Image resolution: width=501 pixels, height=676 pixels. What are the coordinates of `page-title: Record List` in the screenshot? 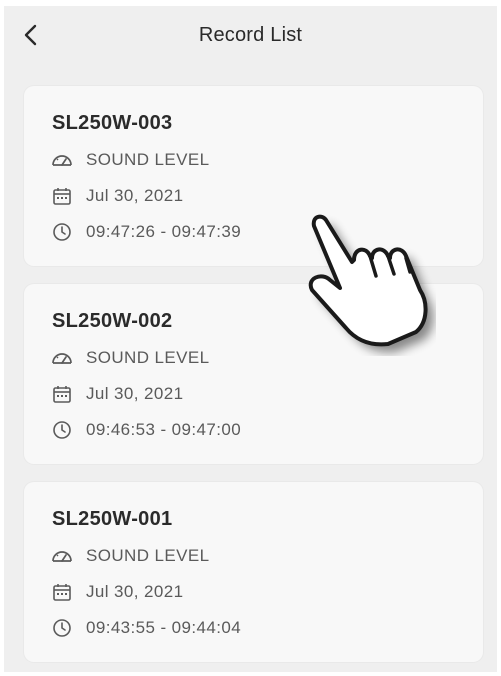 It's located at (250, 35).